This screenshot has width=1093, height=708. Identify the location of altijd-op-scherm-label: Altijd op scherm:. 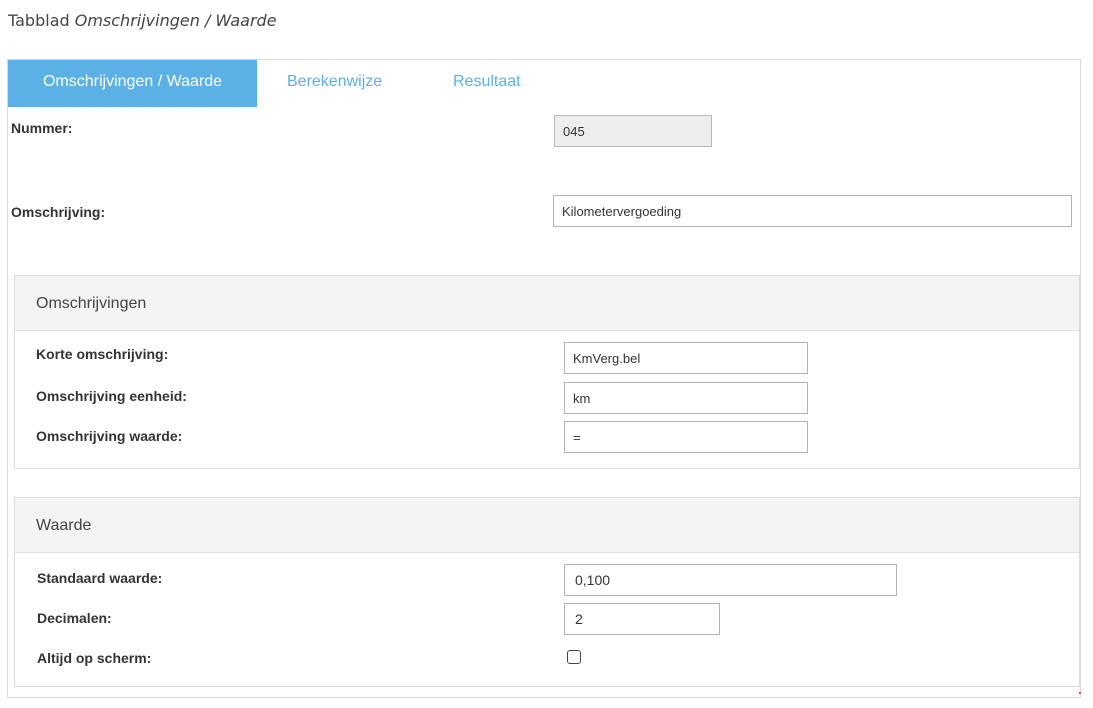
(94, 658).